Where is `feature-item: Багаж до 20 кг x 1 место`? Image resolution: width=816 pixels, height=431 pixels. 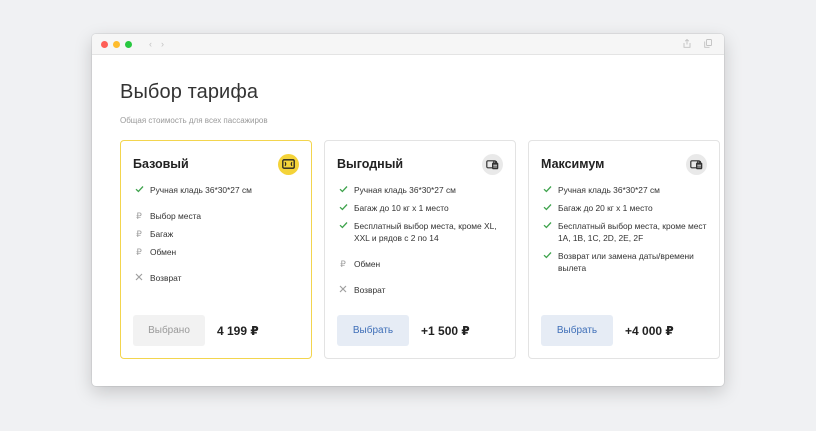
feature-item: Багаж до 20 кг x 1 место is located at coordinates (624, 208).